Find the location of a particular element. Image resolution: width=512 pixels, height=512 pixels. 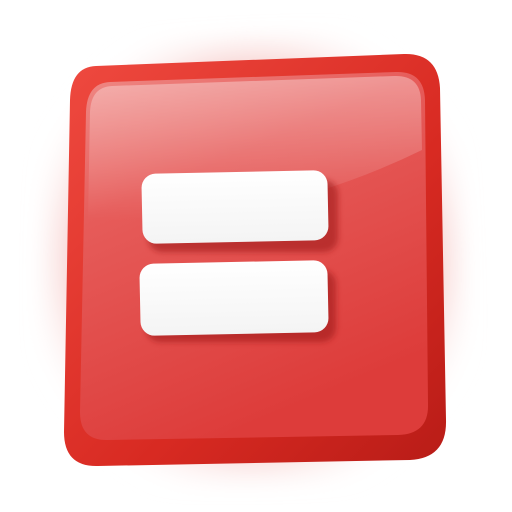

equals-bottom-bar is located at coordinates (234, 298).